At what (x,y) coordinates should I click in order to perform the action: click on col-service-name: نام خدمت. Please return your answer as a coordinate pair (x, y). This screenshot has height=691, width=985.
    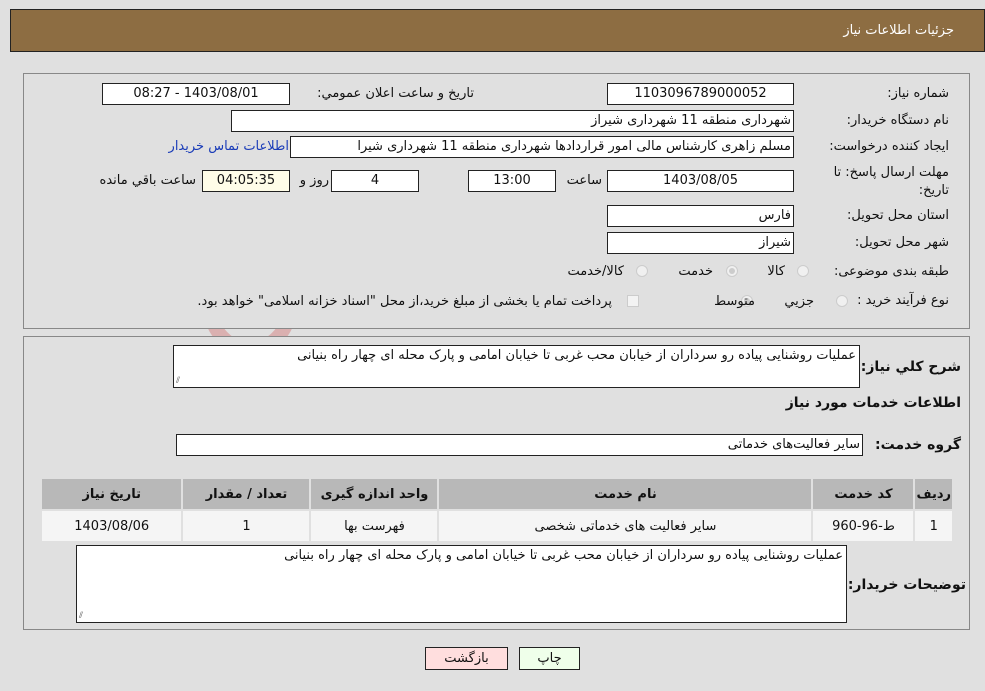
    Looking at the image, I should click on (625, 494).